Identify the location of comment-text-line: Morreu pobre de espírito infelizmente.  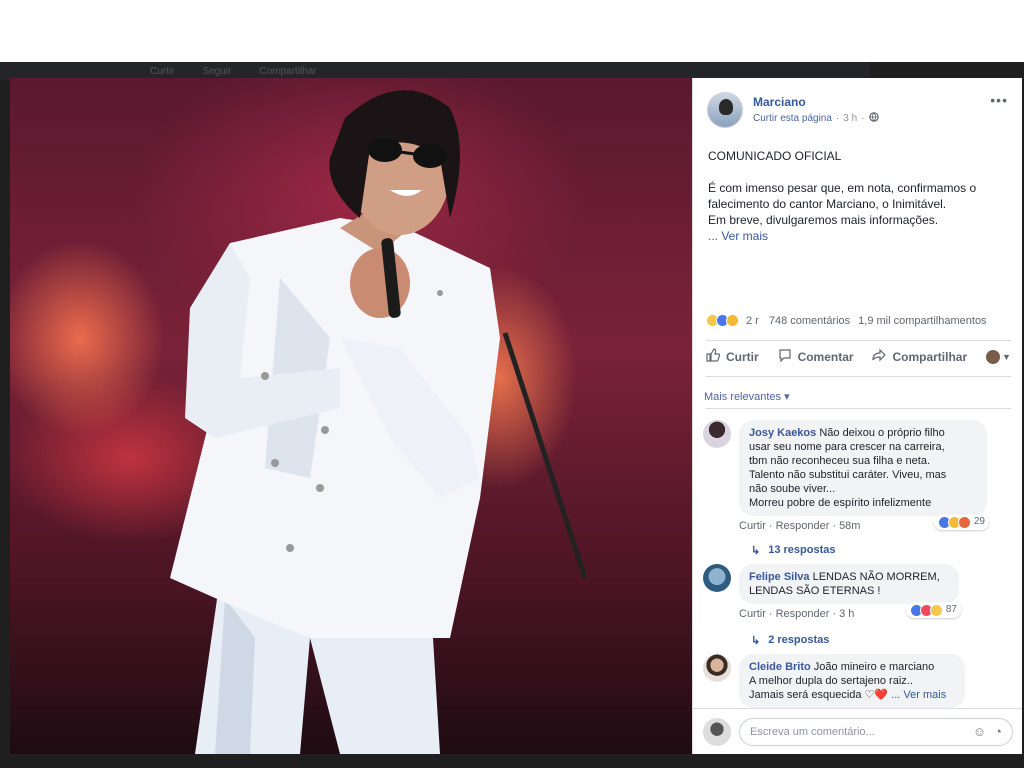
(840, 503).